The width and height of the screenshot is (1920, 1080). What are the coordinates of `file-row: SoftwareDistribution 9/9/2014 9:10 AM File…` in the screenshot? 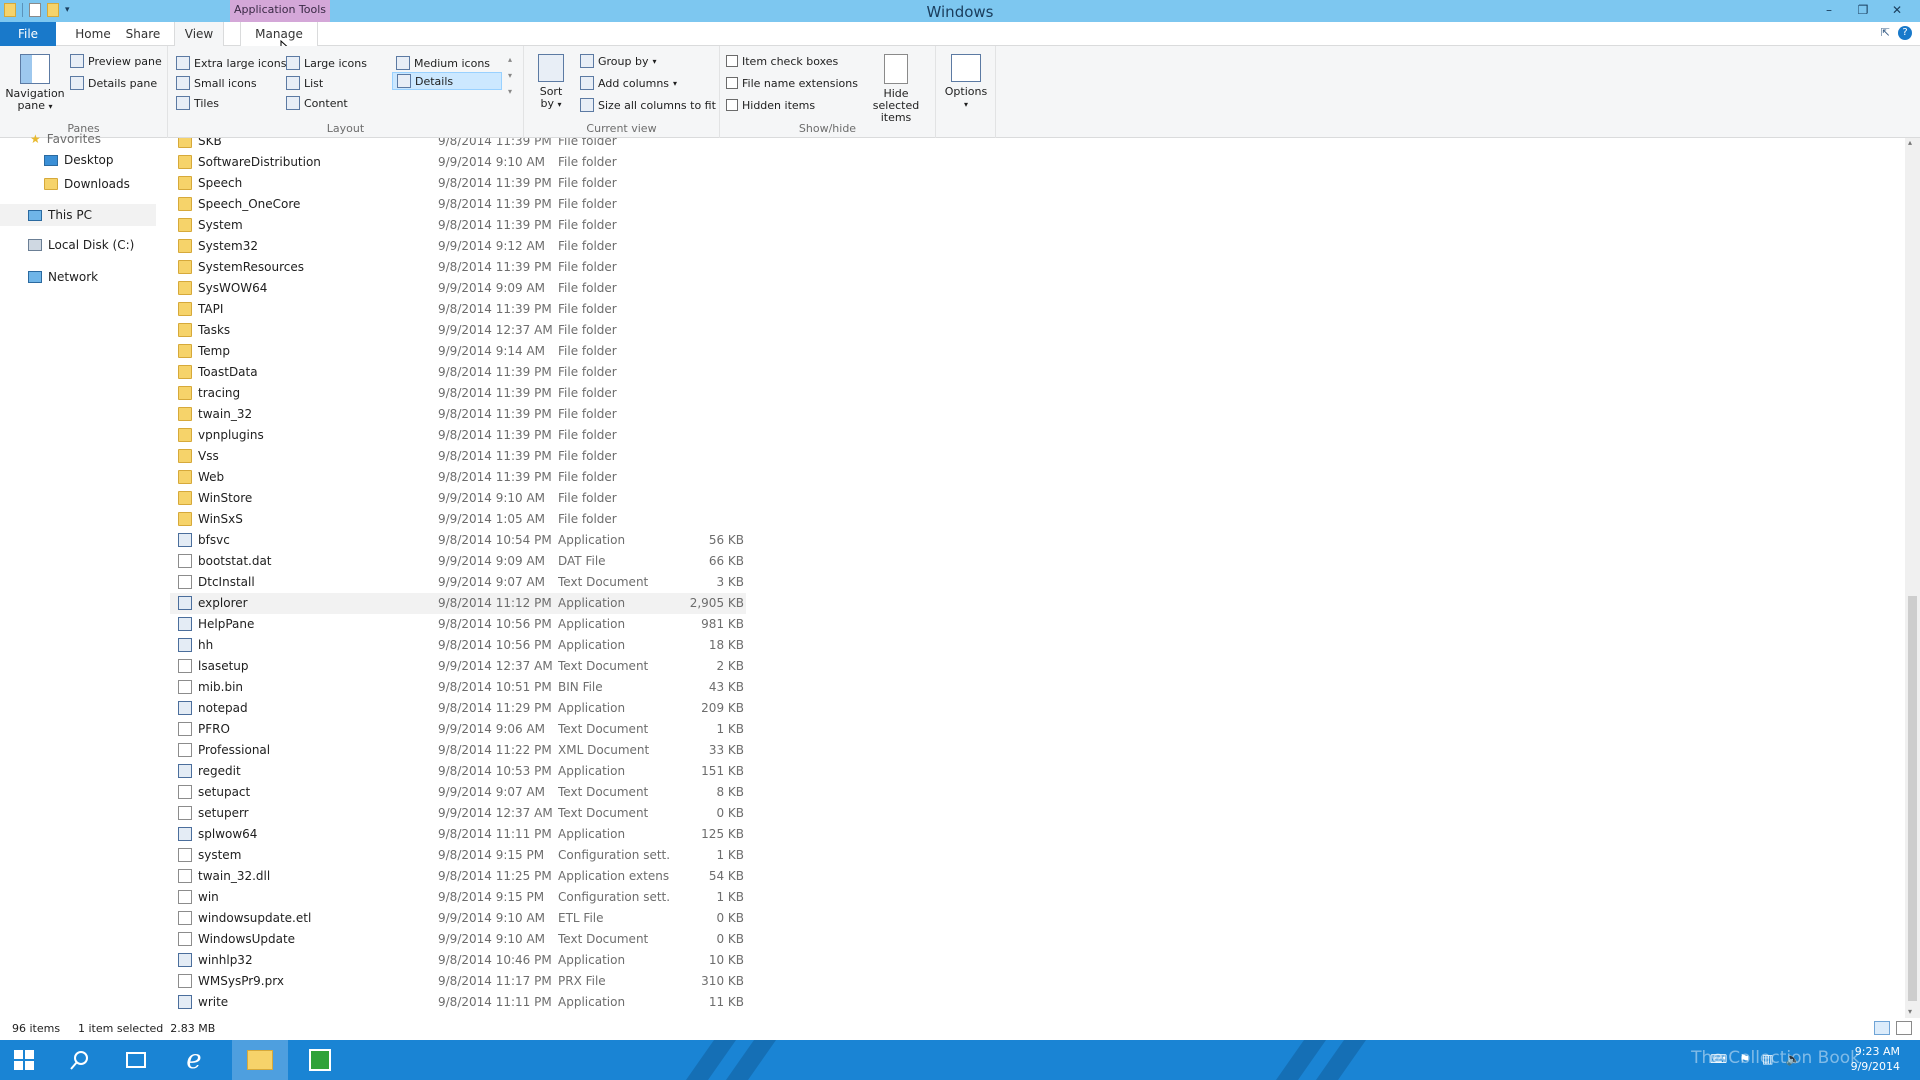 It's located at (458, 162).